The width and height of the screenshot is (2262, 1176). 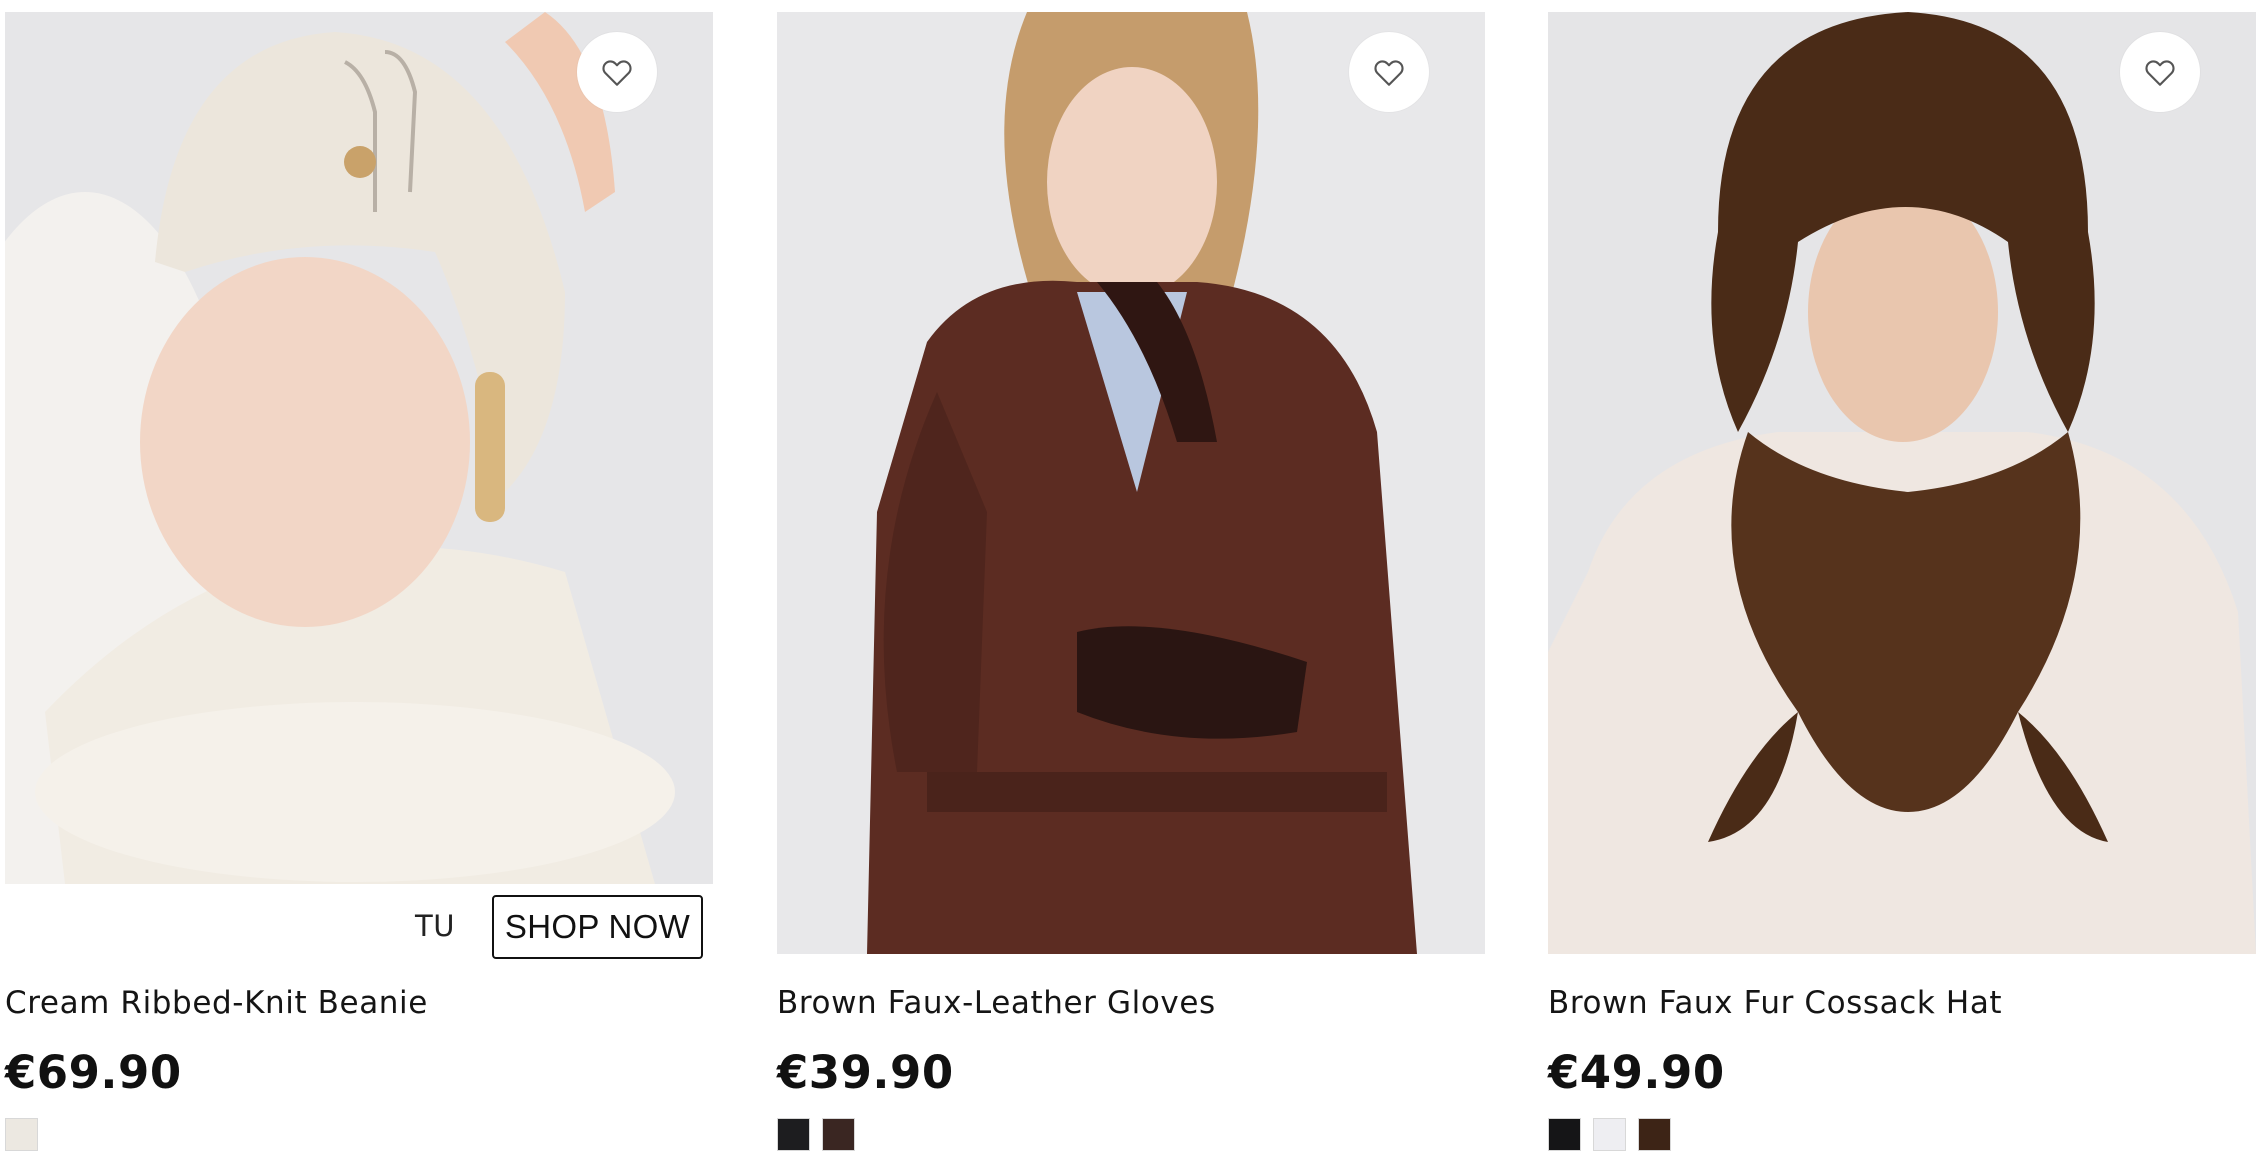 What do you see at coordinates (996, 1003) in the screenshot?
I see `product-name: Brown Faux-Leather Gloves` at bounding box center [996, 1003].